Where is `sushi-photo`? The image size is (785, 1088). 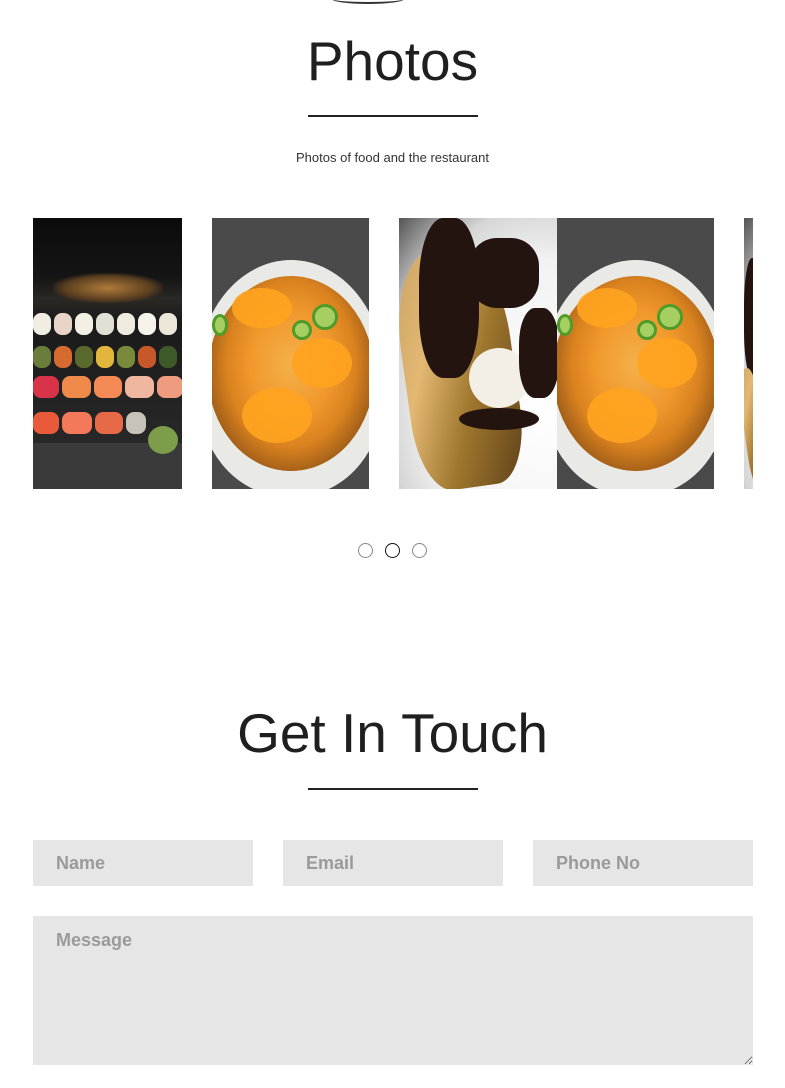
sushi-photo is located at coordinates (107, 353).